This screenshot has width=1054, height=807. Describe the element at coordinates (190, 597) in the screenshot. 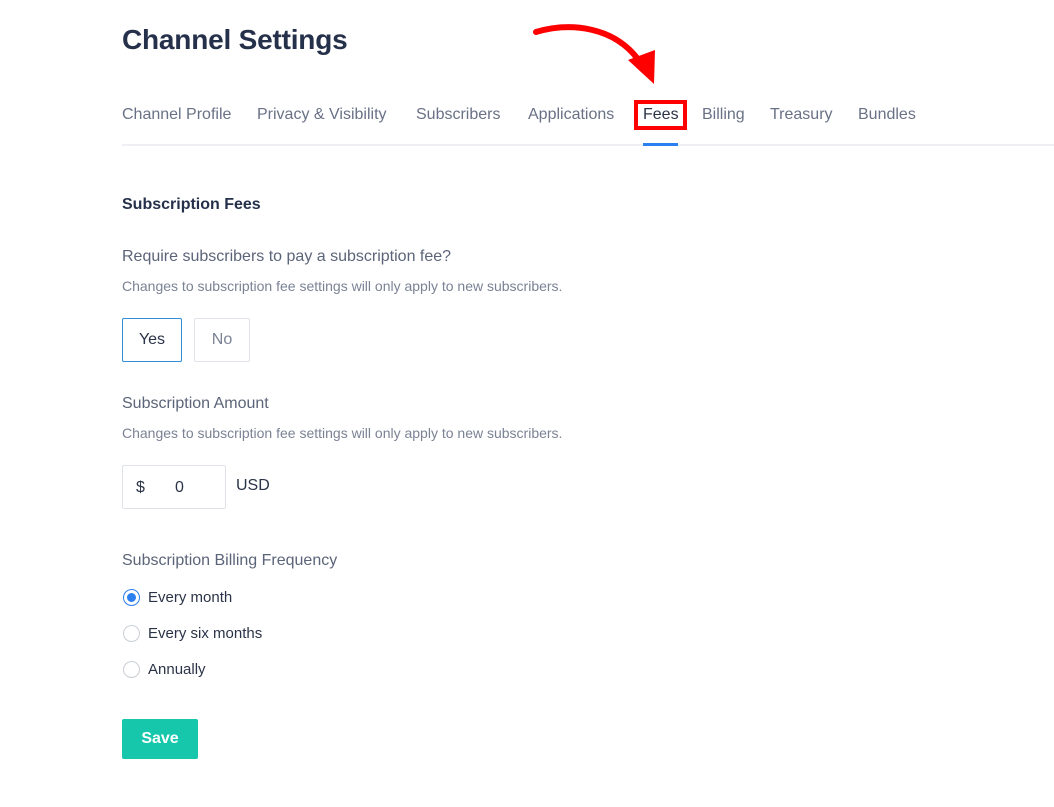

I see `radio-label: Every month` at that location.